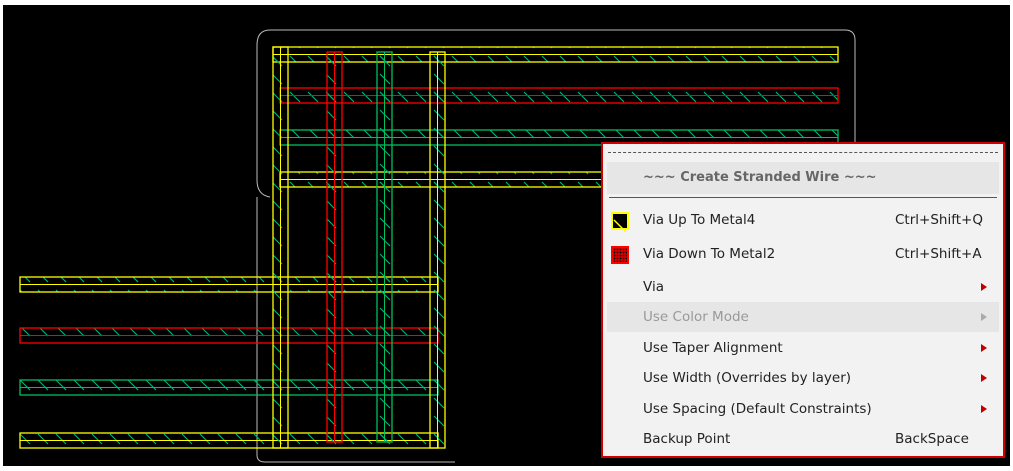 This screenshot has height=471, width=1013. What do you see at coordinates (803, 152) in the screenshot?
I see `tear-off-line` at bounding box center [803, 152].